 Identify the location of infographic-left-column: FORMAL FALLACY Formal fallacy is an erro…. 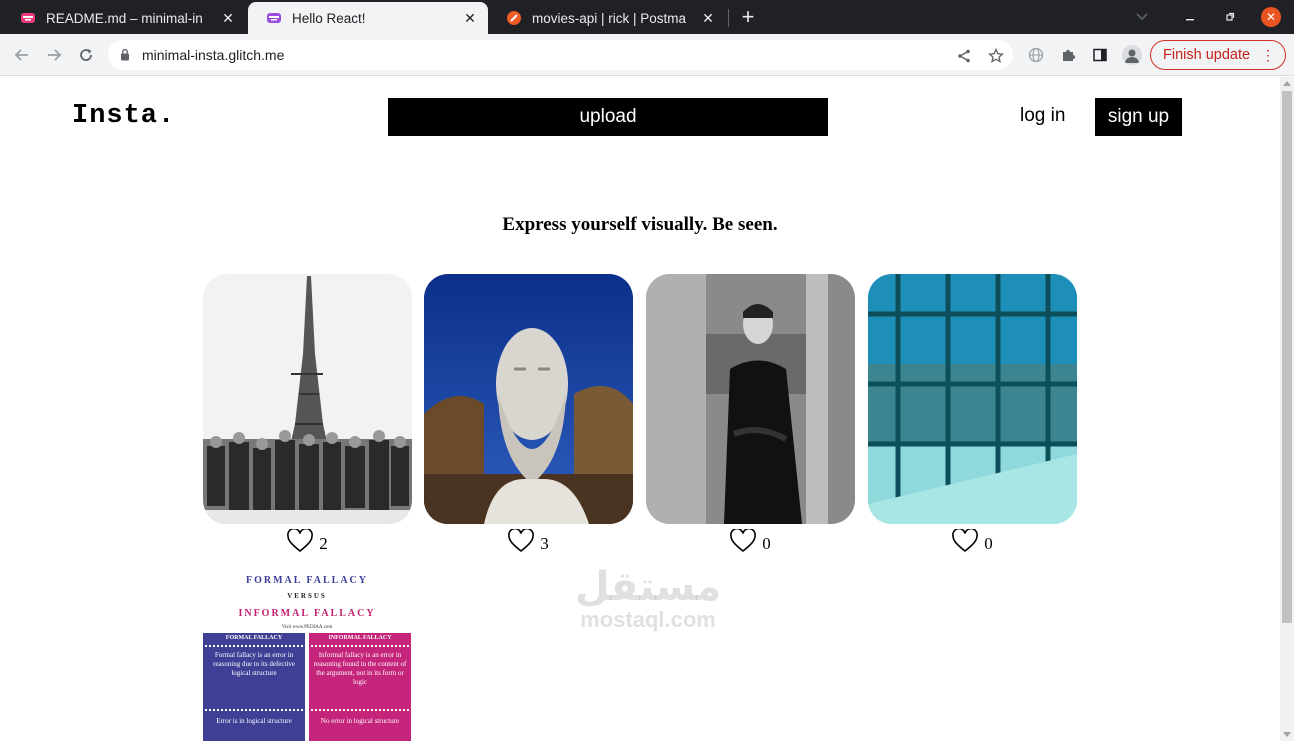
(254, 687).